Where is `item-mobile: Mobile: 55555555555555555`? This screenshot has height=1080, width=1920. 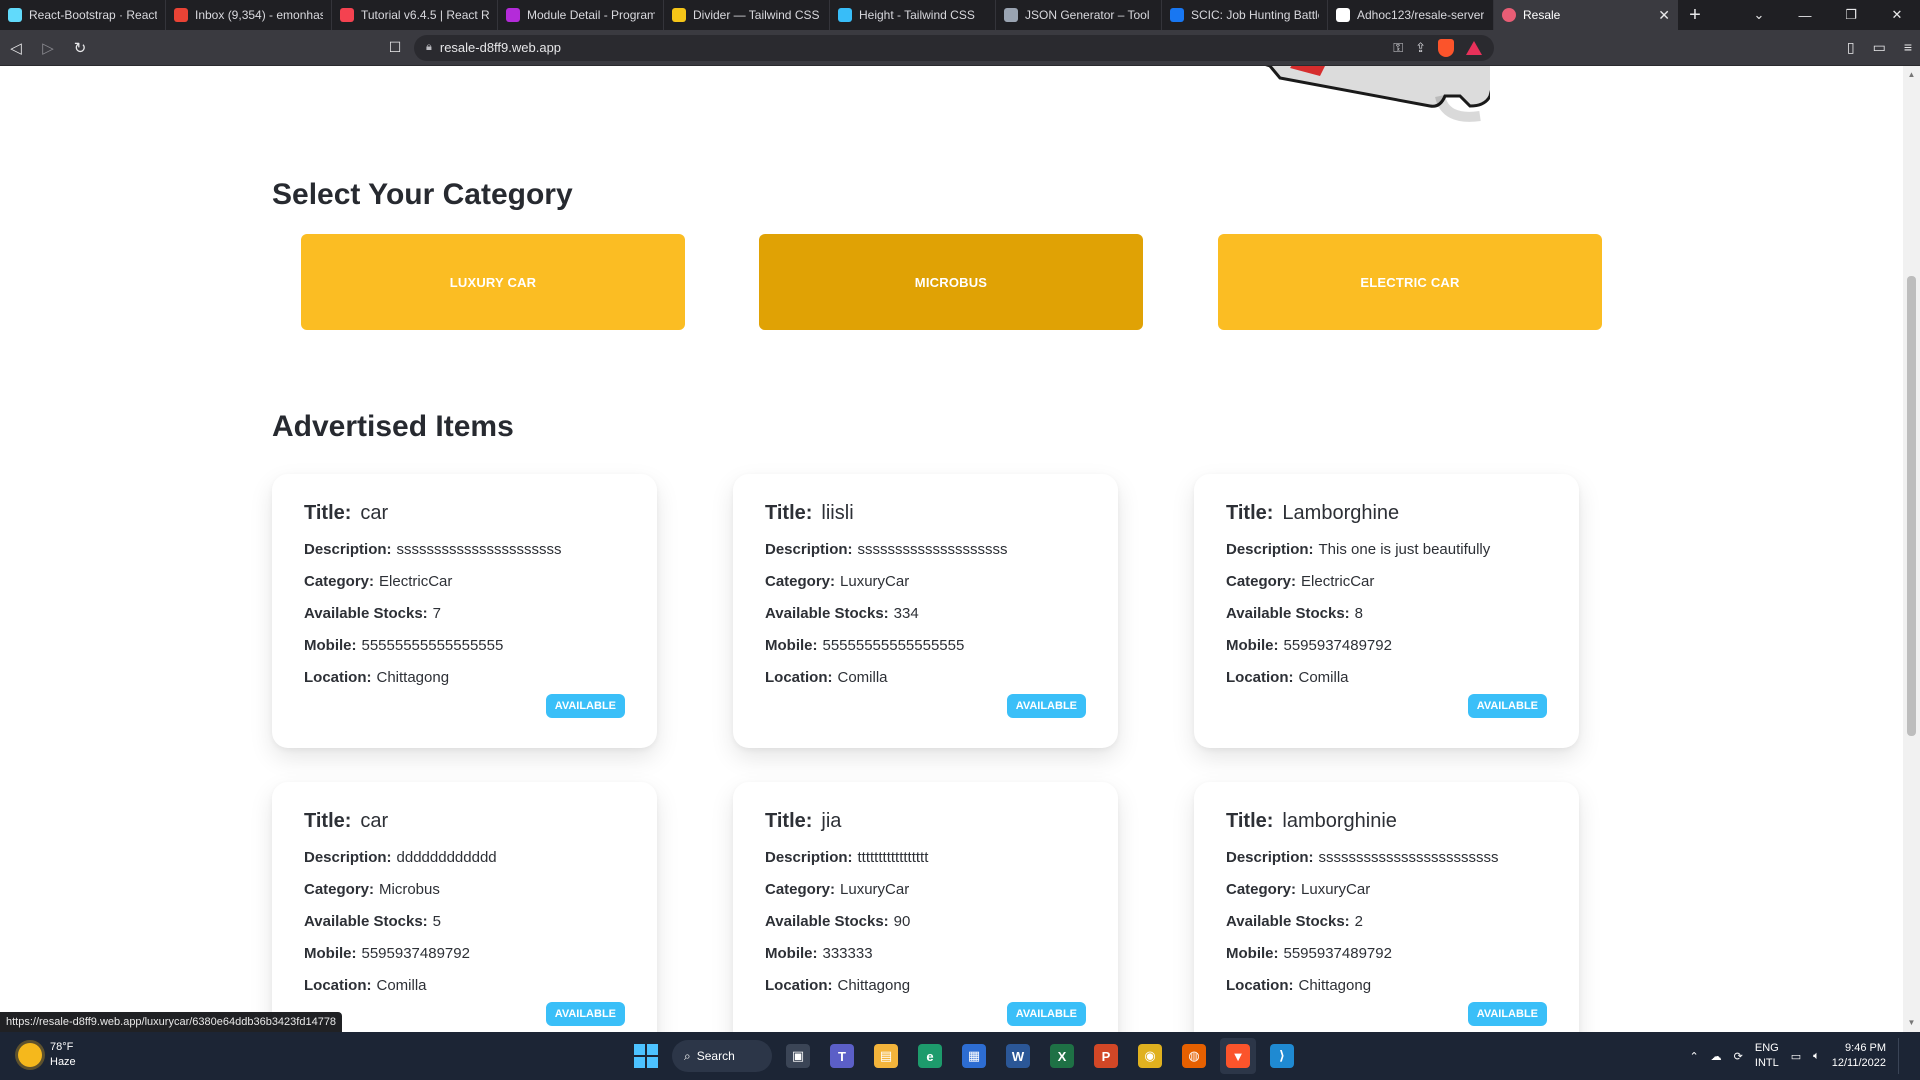
item-mobile: Mobile: 55555555555555555 is located at coordinates (464, 646).